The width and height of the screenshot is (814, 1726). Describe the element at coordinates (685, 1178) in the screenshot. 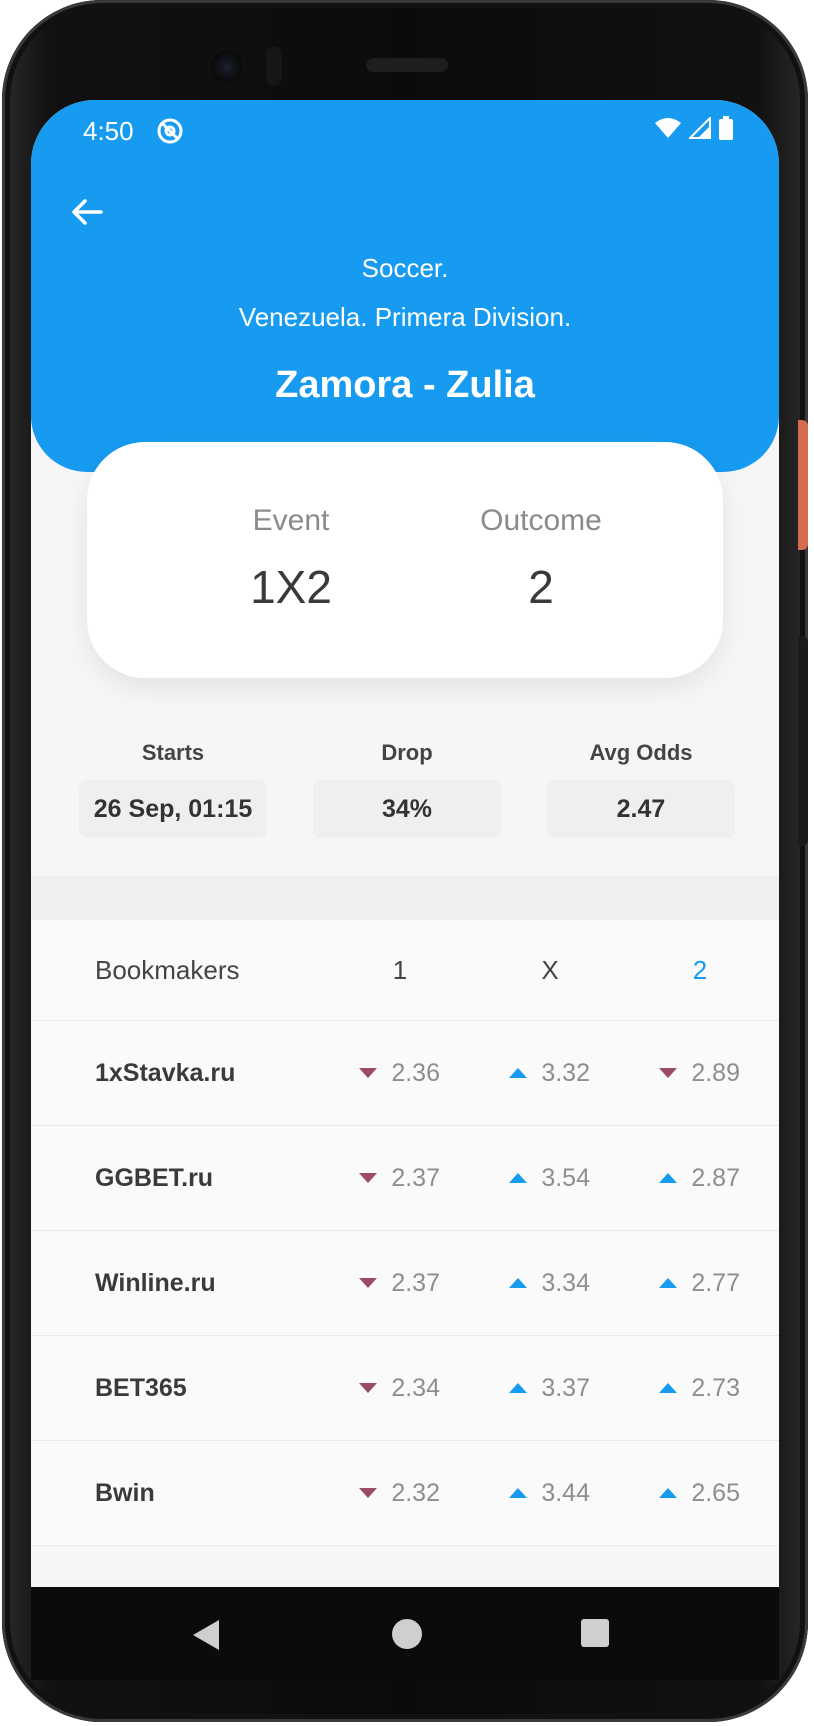

I see `odds-cell-o2: 2.87` at that location.